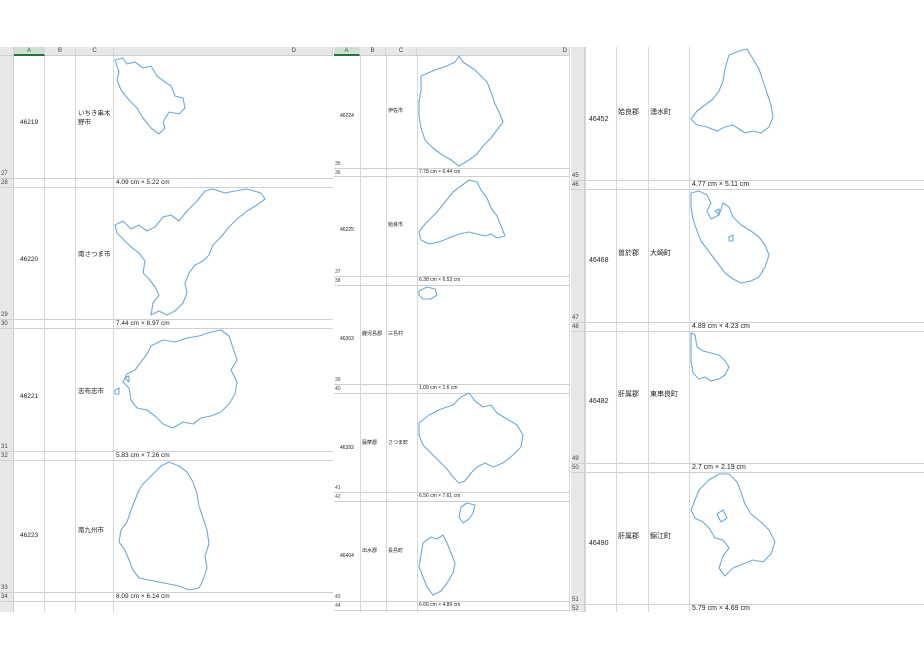  What do you see at coordinates (438, 388) in the screenshot?
I see `dimension-label: 1.09 cm × 1.6 cm` at bounding box center [438, 388].